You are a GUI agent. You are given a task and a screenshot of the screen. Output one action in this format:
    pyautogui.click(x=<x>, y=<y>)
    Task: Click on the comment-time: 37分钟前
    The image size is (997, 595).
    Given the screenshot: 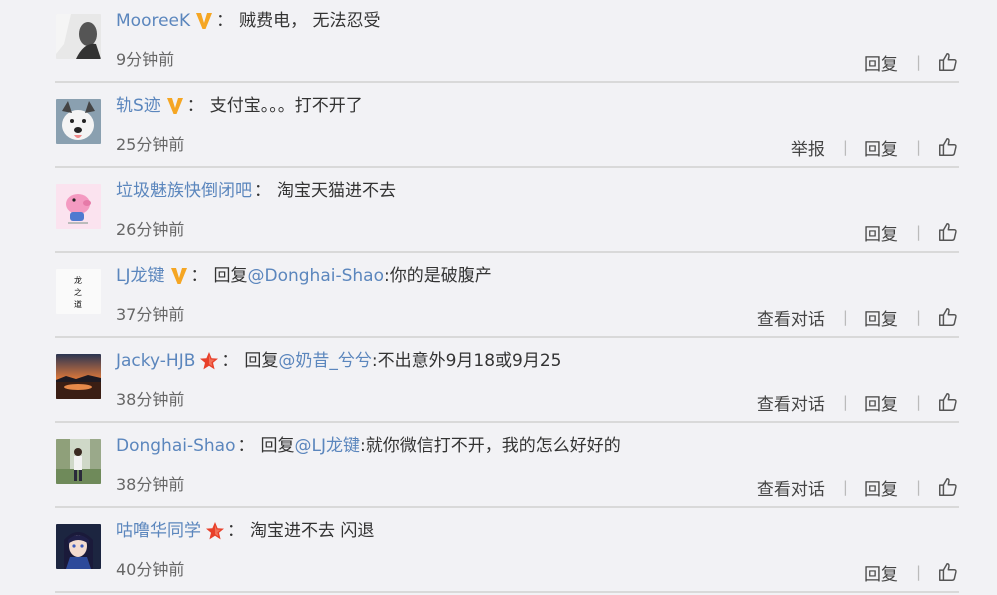 What is the action you would take?
    pyautogui.click(x=150, y=314)
    